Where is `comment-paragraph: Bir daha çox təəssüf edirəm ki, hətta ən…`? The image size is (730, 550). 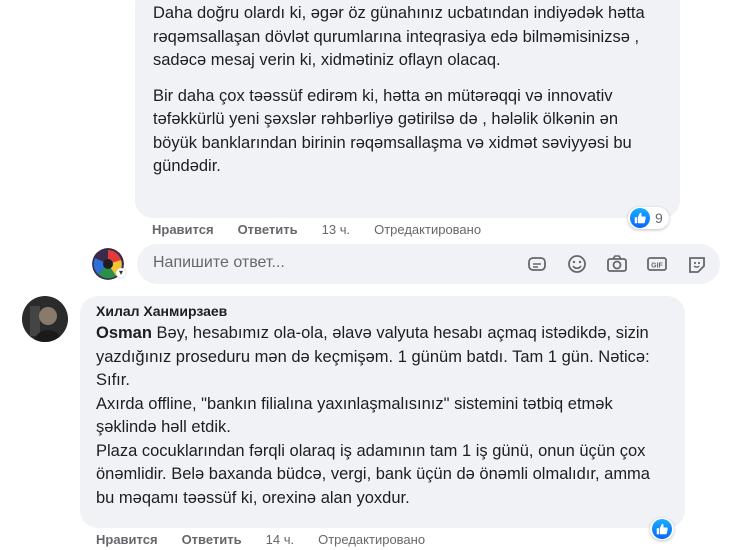 comment-paragraph: Bir daha çox təəssüf edirəm ki, hətta ən… is located at coordinates (392, 131).